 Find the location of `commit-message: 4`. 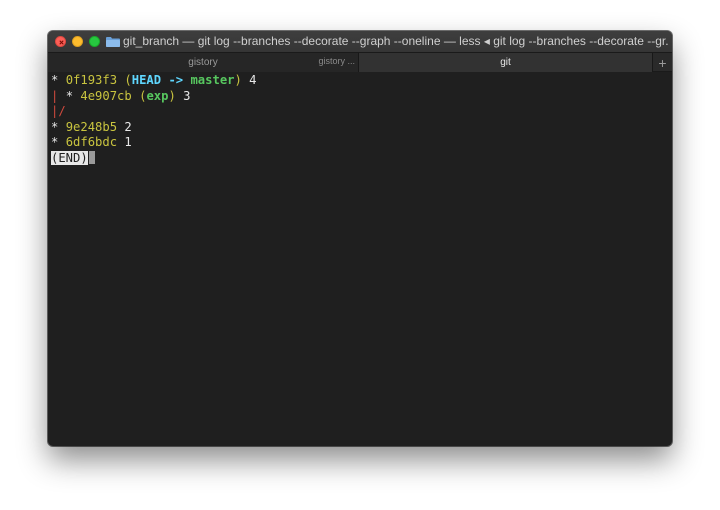

commit-message: 4 is located at coordinates (249, 80).